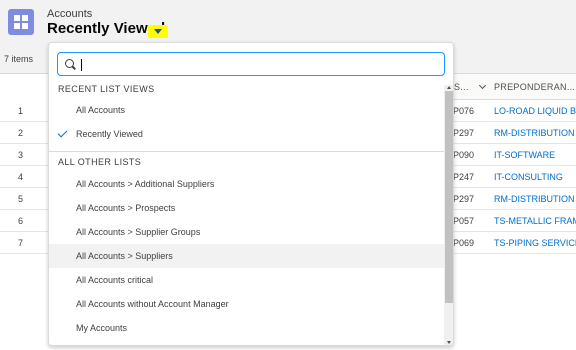  I want to click on option-all-accounts-critical: All Accounts critical, so click(247, 280).